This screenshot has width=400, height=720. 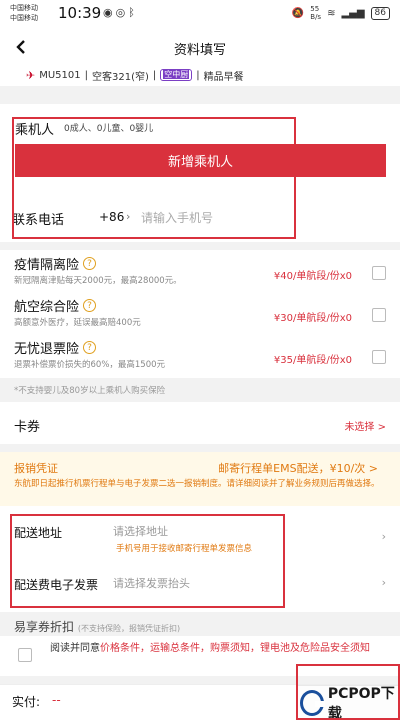 I want to click on page-title: 资料填写, so click(x=199, y=50).